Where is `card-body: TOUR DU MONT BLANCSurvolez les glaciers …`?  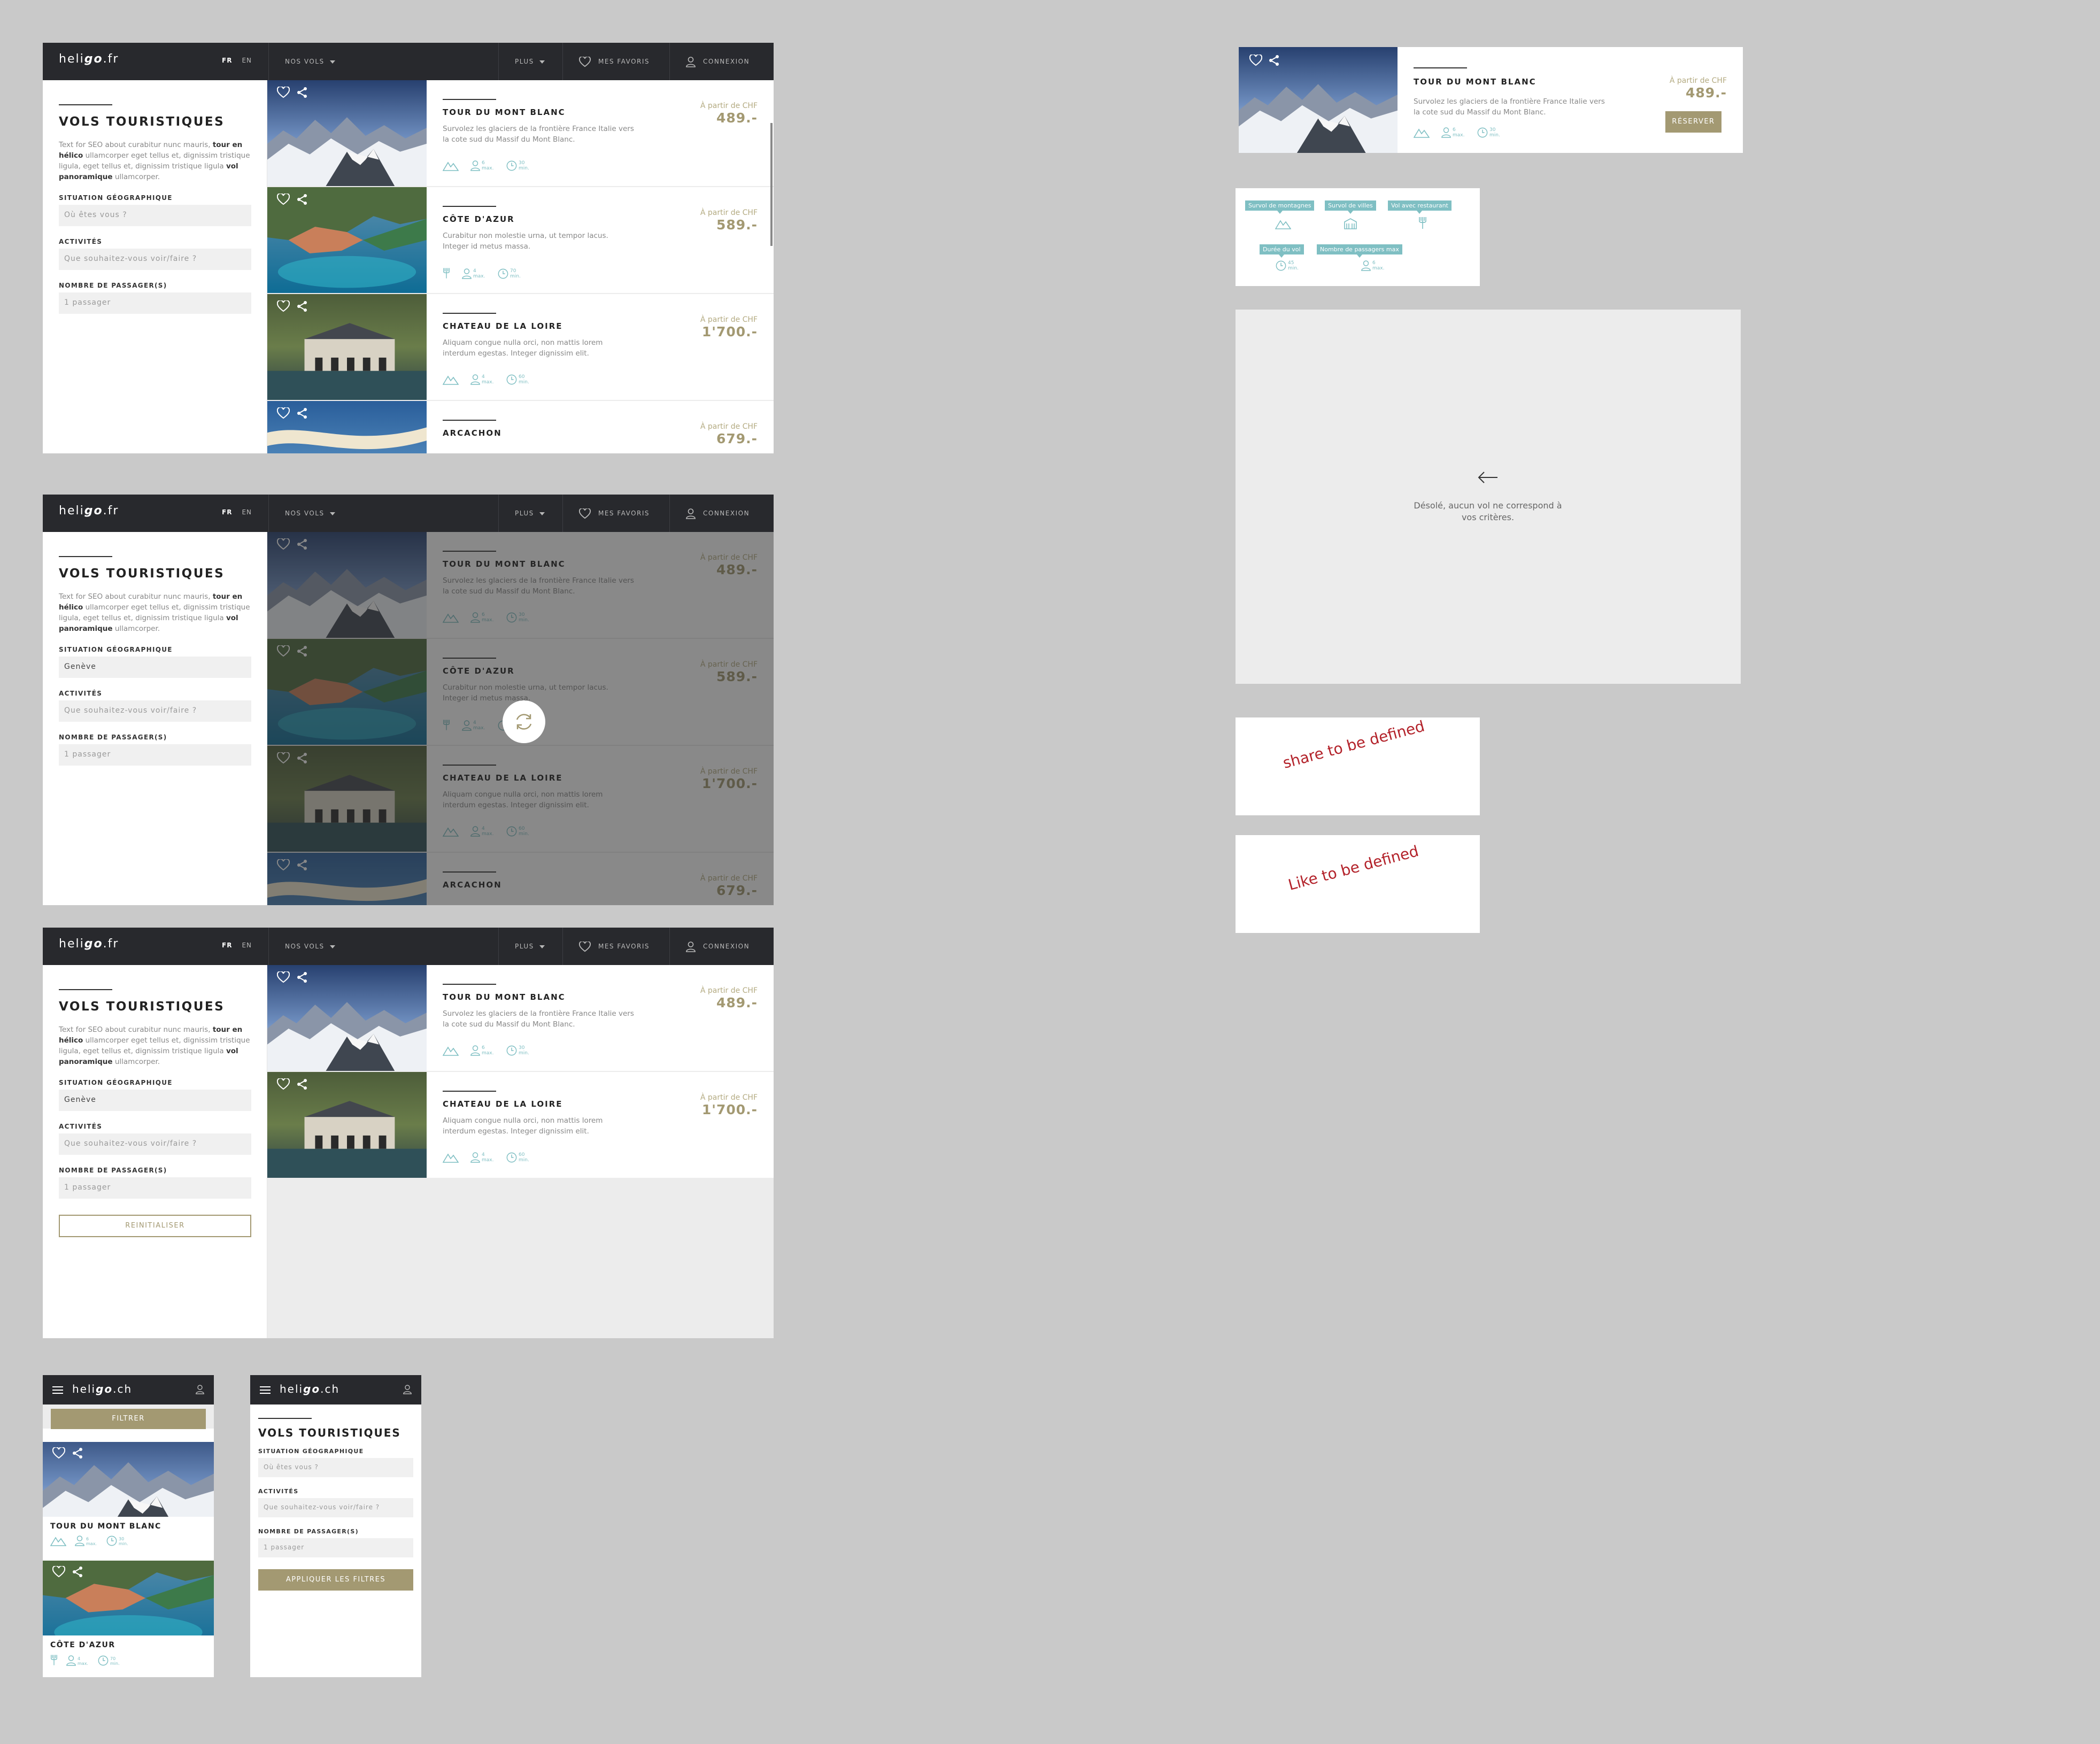
card-body: TOUR DU MONT BLANCSurvolez les glaciers … is located at coordinates (608, 1018).